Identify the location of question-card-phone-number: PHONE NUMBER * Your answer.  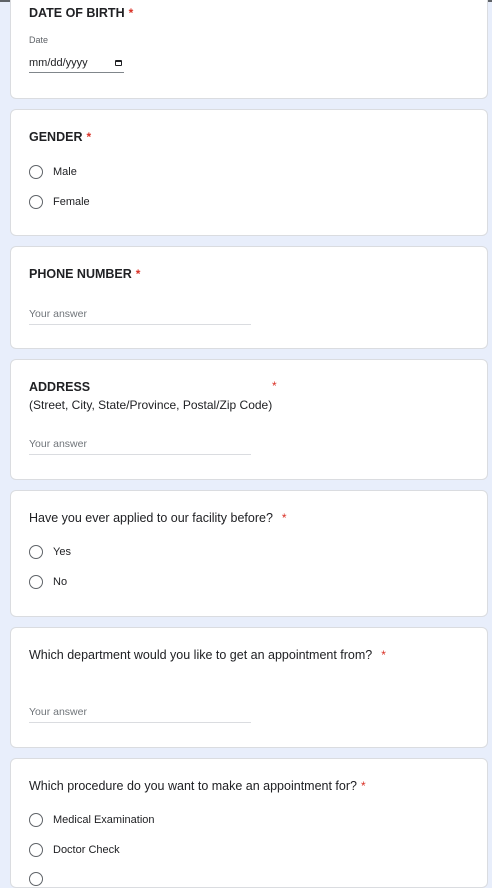
(249, 297).